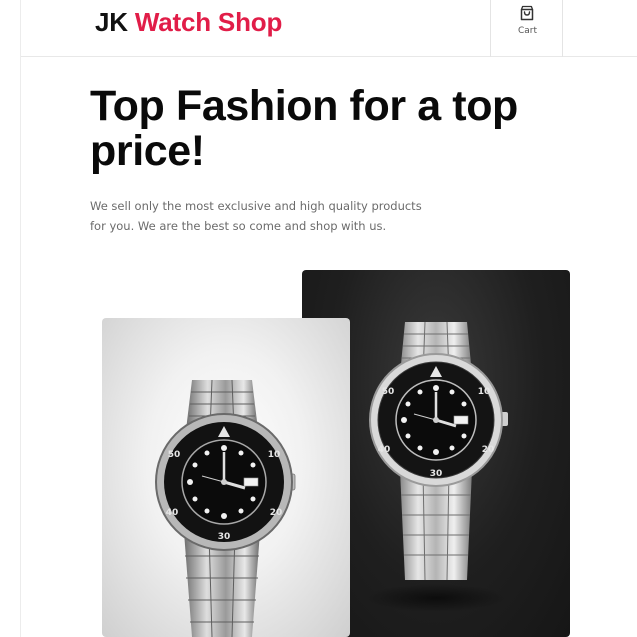  What do you see at coordinates (527, 13) in the screenshot?
I see `shopping-bag-icon` at bounding box center [527, 13].